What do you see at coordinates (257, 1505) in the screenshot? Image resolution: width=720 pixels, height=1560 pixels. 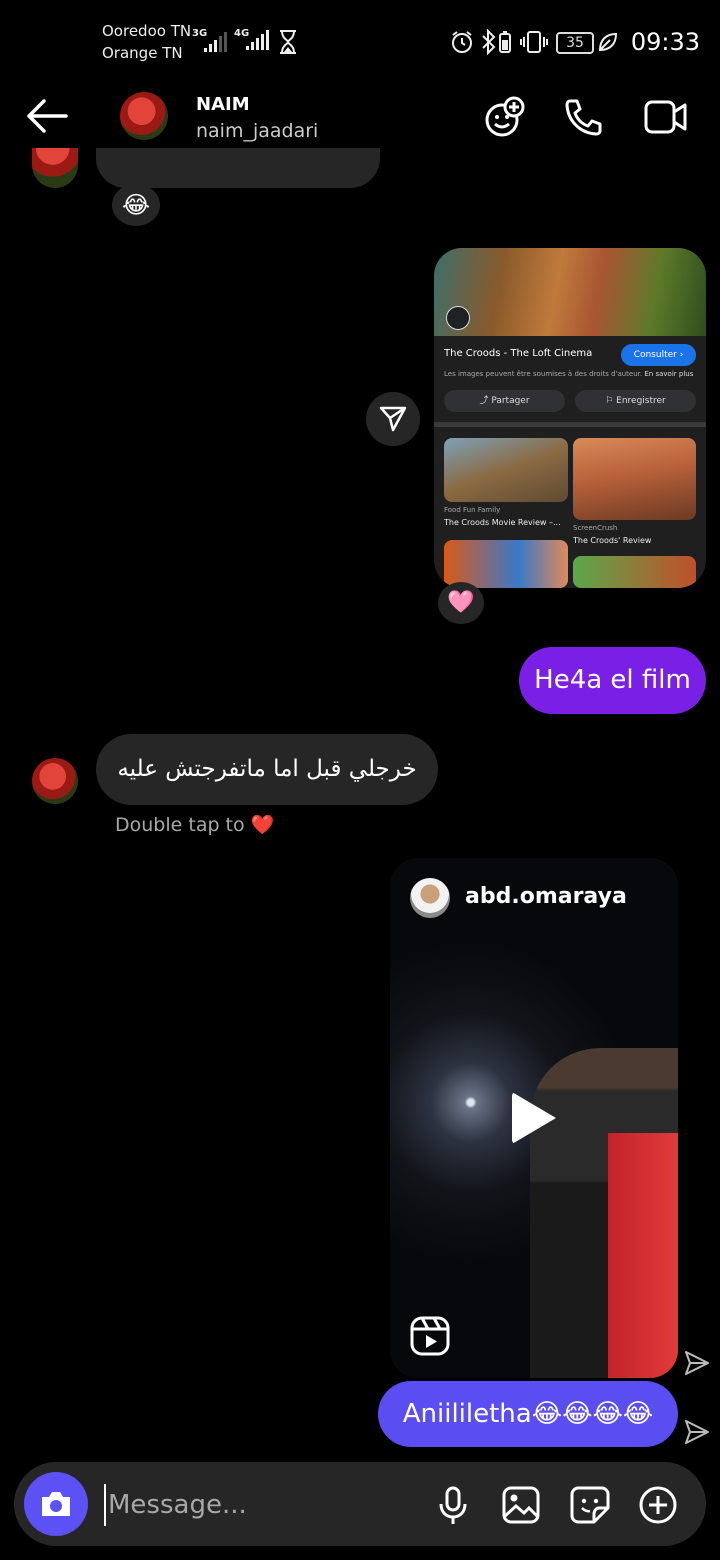 I see `message-input` at bounding box center [257, 1505].